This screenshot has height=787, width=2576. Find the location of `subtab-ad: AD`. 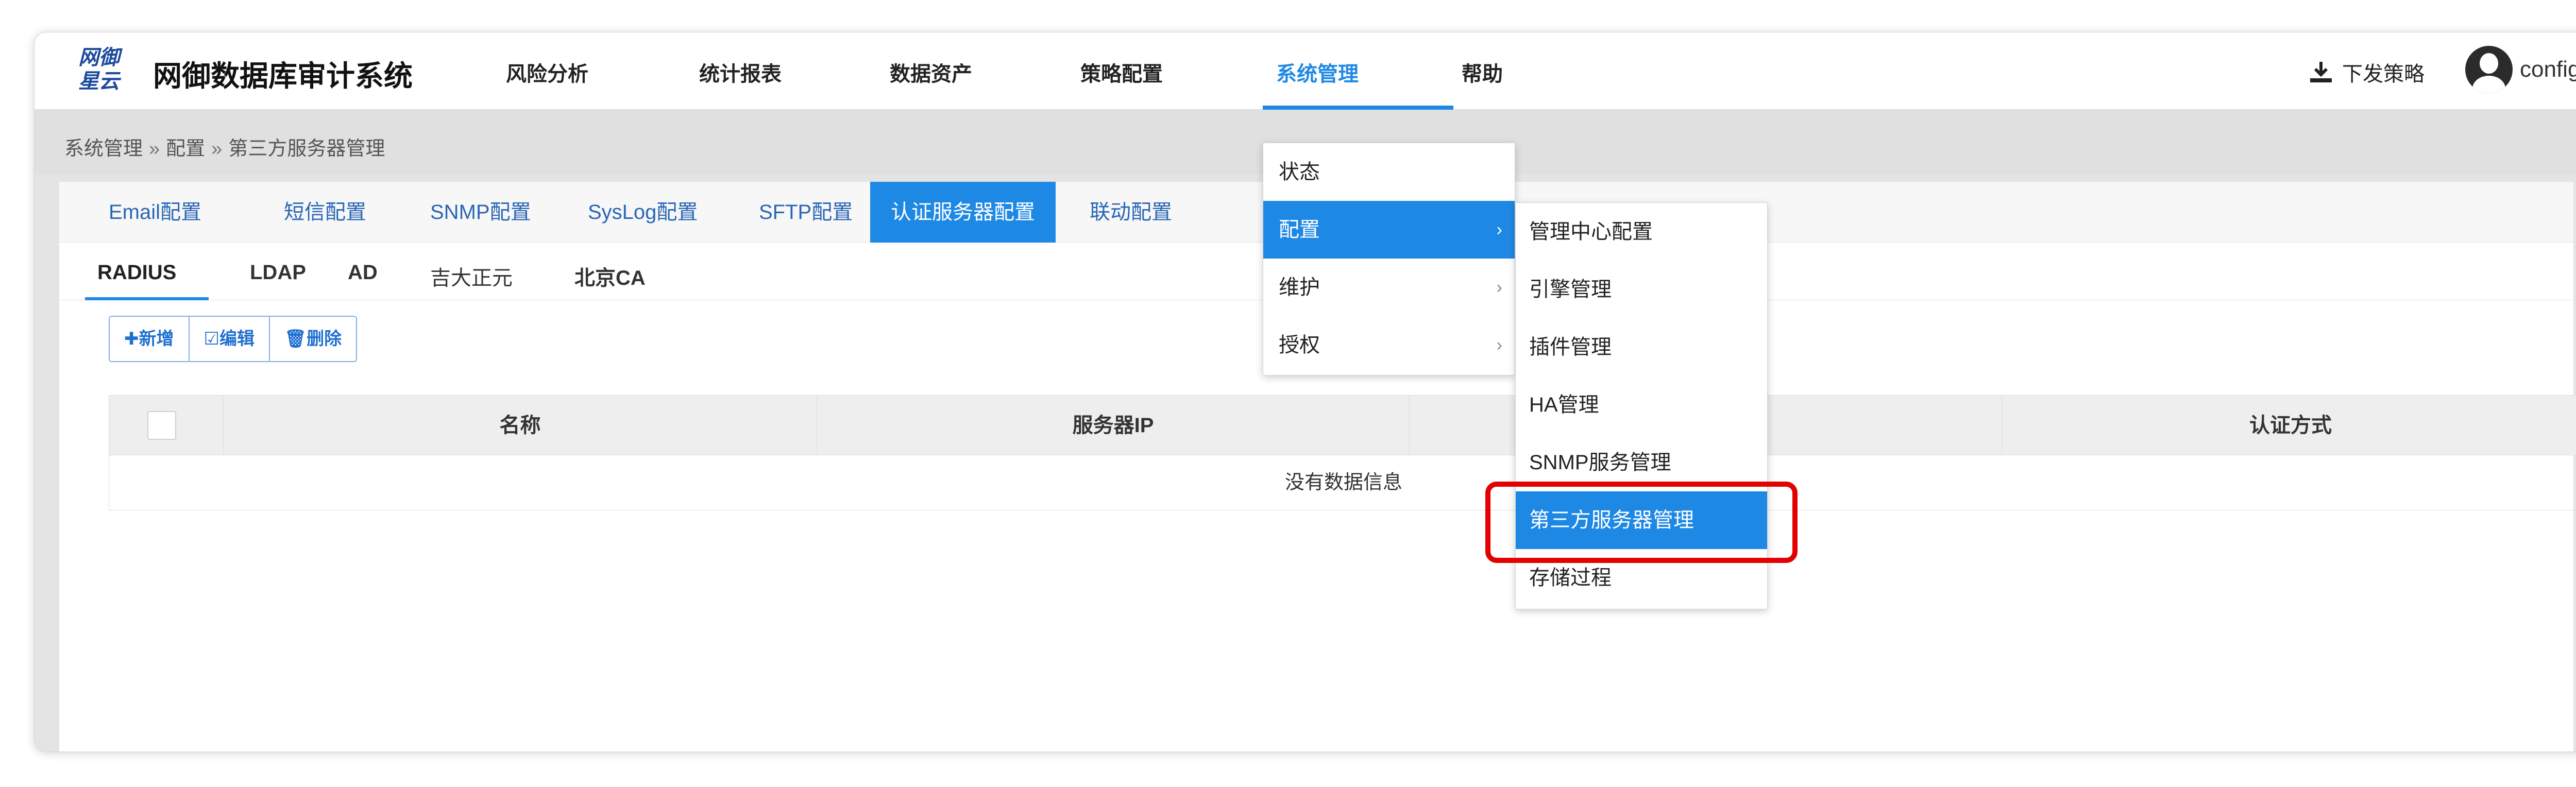

subtab-ad: AD is located at coordinates (363, 272).